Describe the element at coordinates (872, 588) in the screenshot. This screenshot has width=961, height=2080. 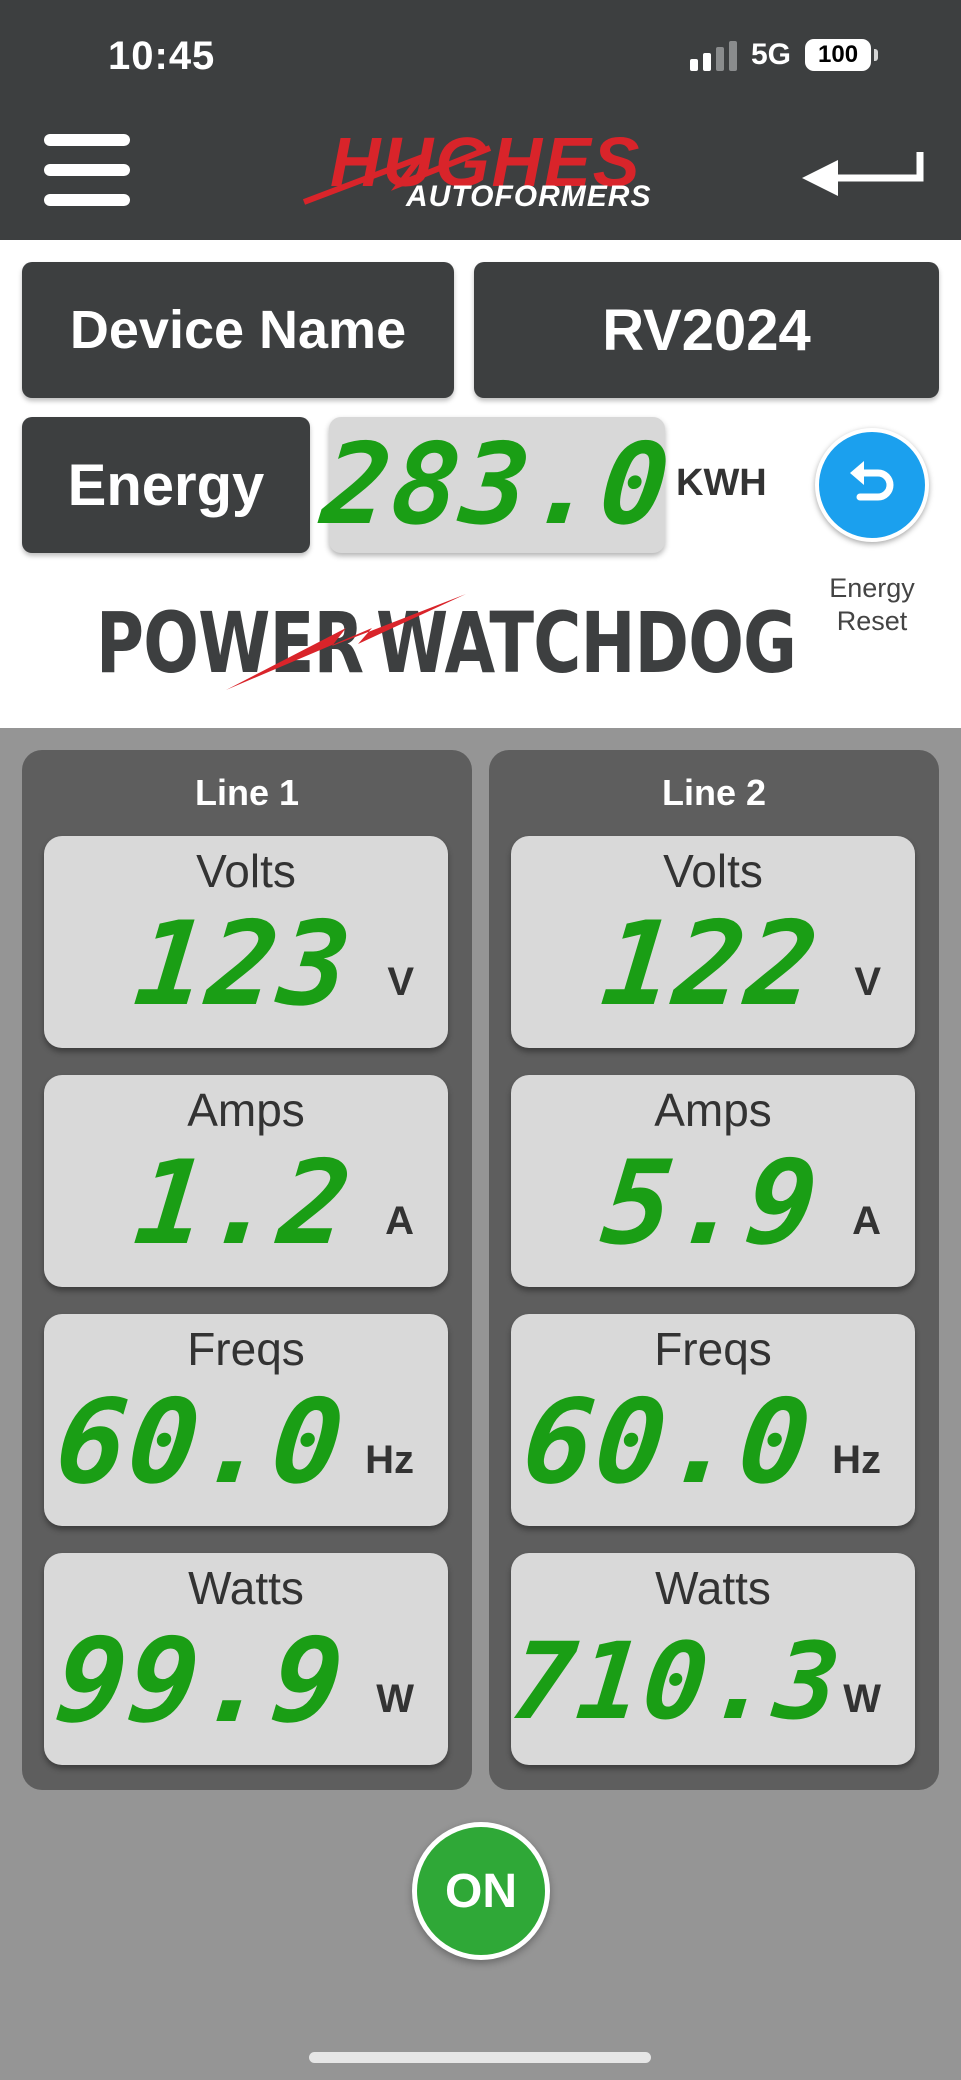
I see `reset-label-line1: Energy` at that location.